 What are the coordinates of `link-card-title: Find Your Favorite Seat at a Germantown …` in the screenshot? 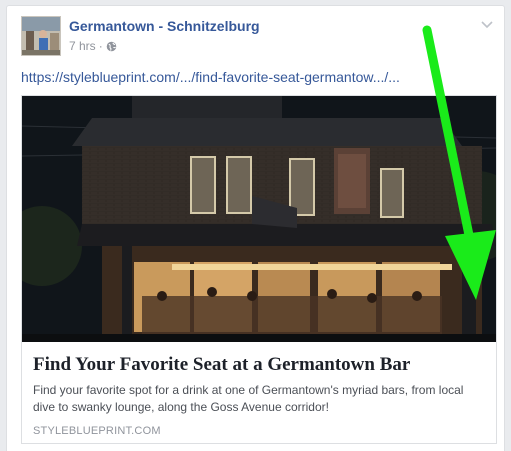 It's located at (221, 365).